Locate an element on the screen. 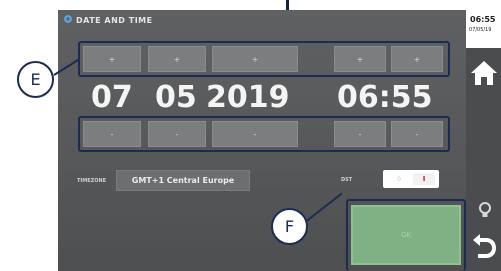 The image size is (501, 271). lightbulb-icon is located at coordinates (485, 210).